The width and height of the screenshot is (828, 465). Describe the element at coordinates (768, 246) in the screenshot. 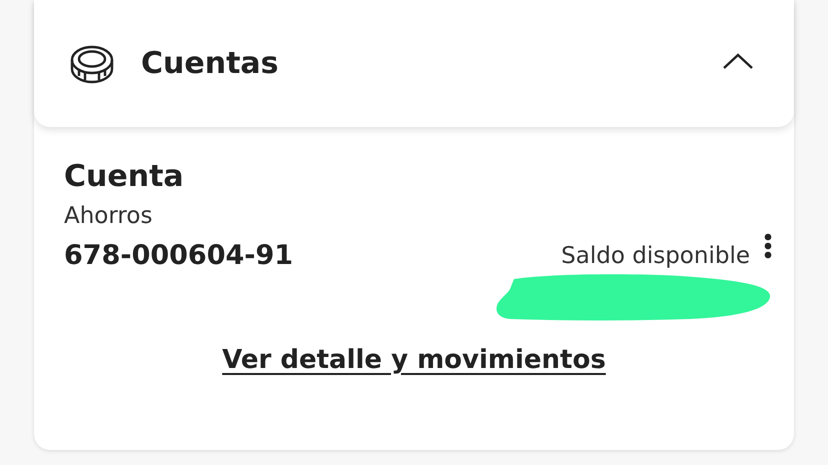

I see `more-options-icon` at that location.